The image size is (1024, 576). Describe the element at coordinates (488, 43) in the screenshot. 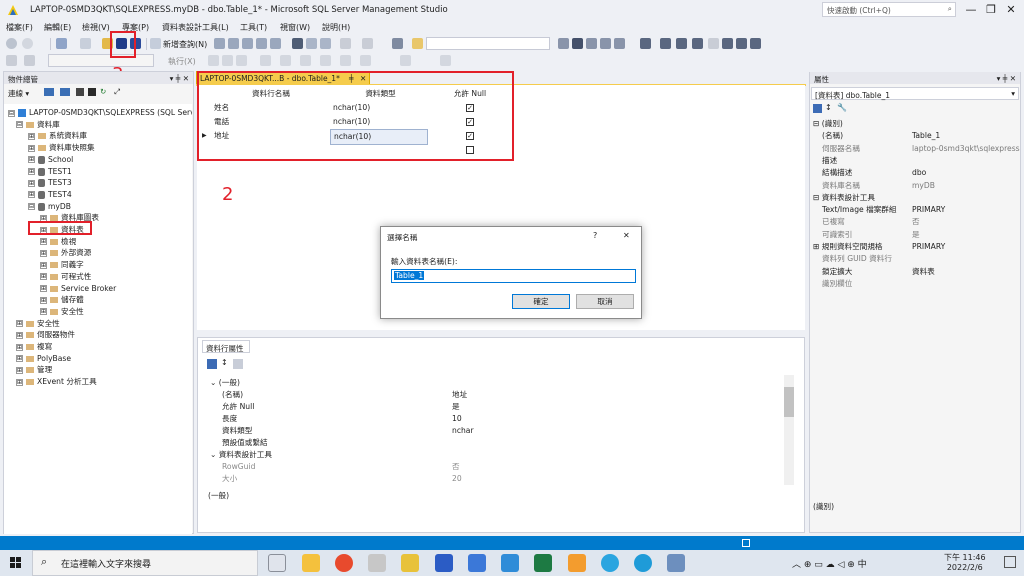

I see `find-combo` at that location.